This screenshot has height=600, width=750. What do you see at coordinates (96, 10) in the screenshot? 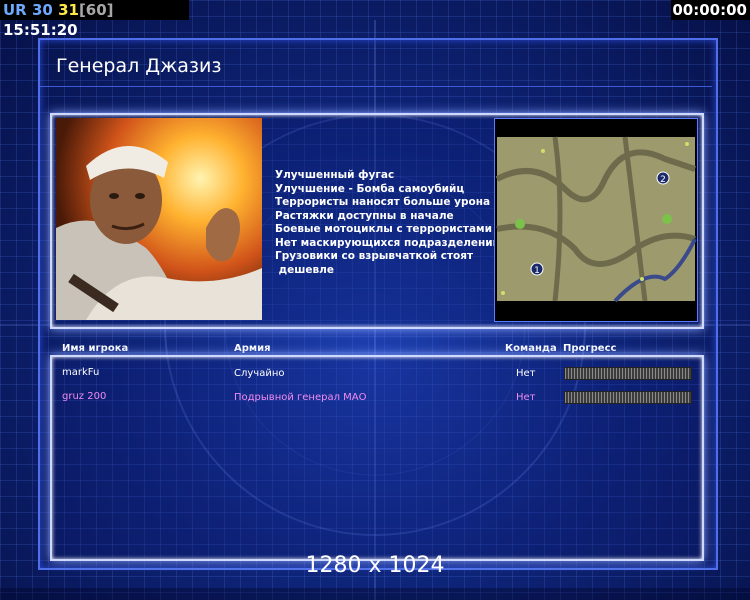
I see `hud-bracket: [60]` at bounding box center [96, 10].